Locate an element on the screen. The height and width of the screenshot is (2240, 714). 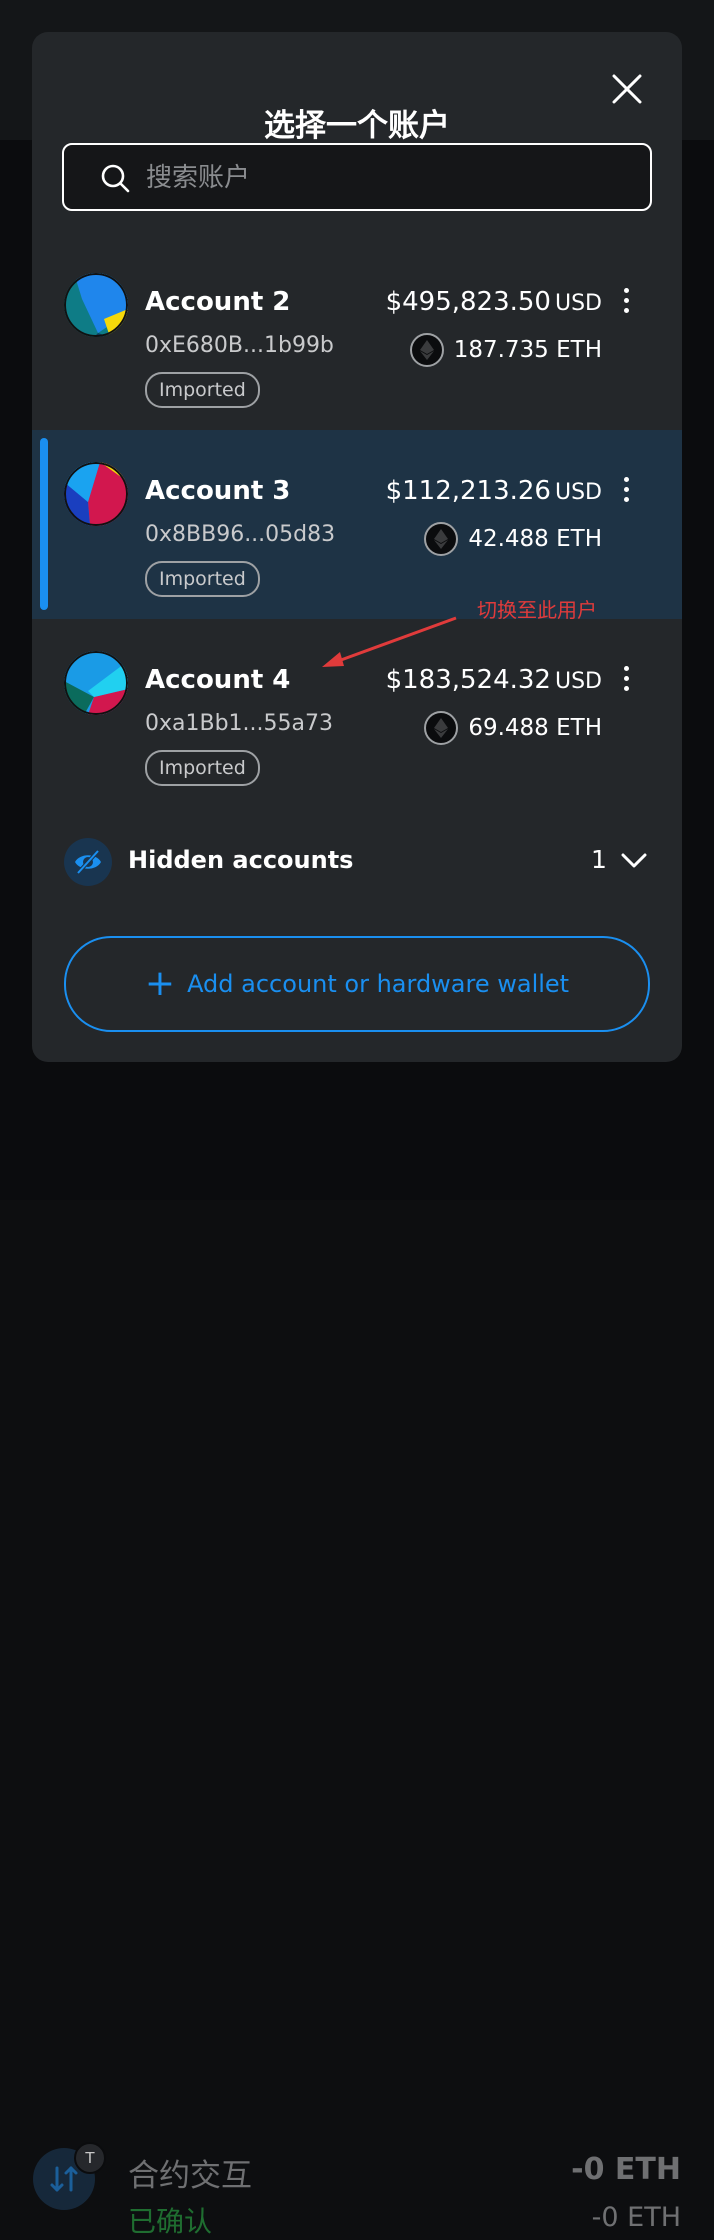
hidden-accounts-label: Hidden accounts is located at coordinates (241, 860).